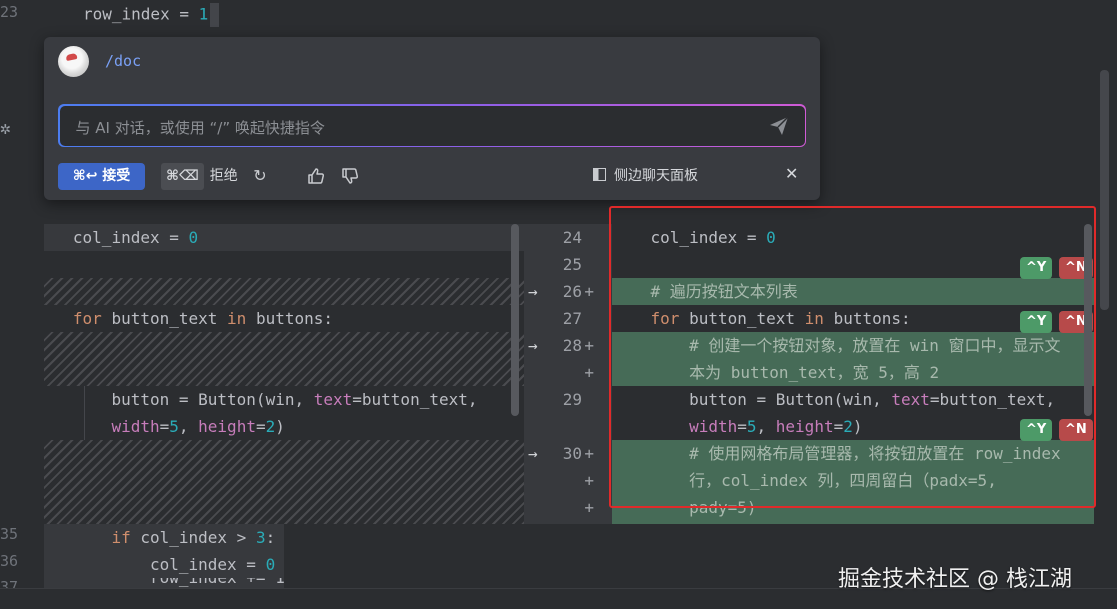  What do you see at coordinates (182, 176) in the screenshot?
I see `reject-shortcut: ⌘⌫` at bounding box center [182, 176].